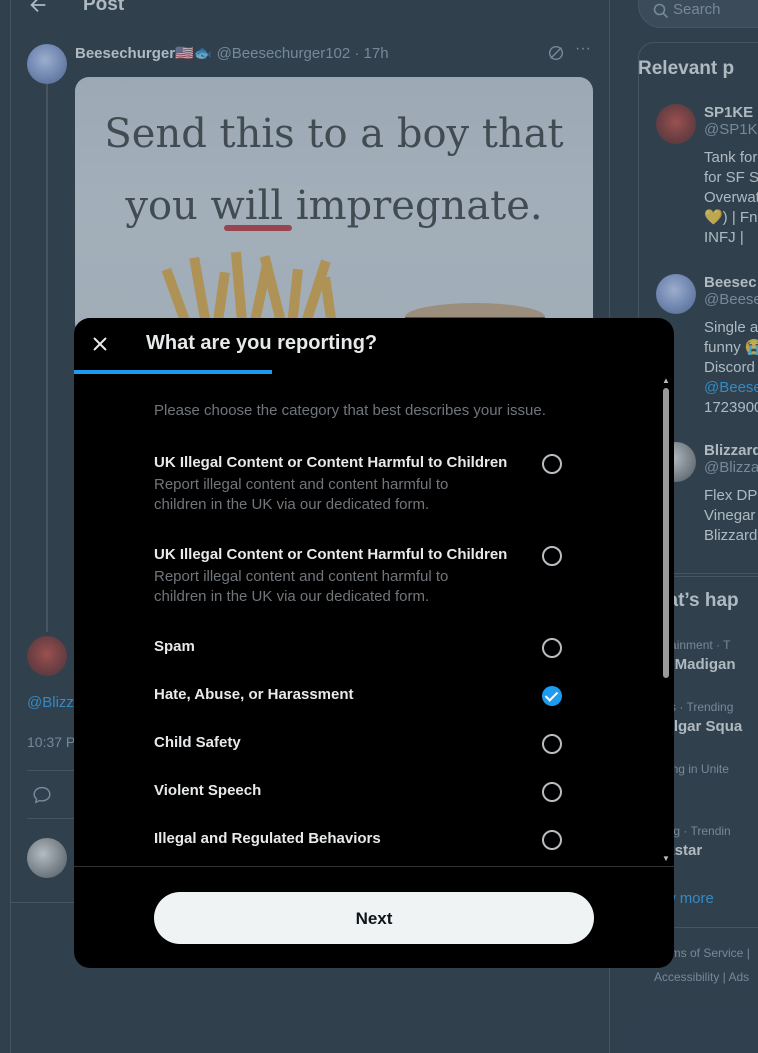  I want to click on report-option: Illegal and Regulated Behaviors, so click(364, 838).